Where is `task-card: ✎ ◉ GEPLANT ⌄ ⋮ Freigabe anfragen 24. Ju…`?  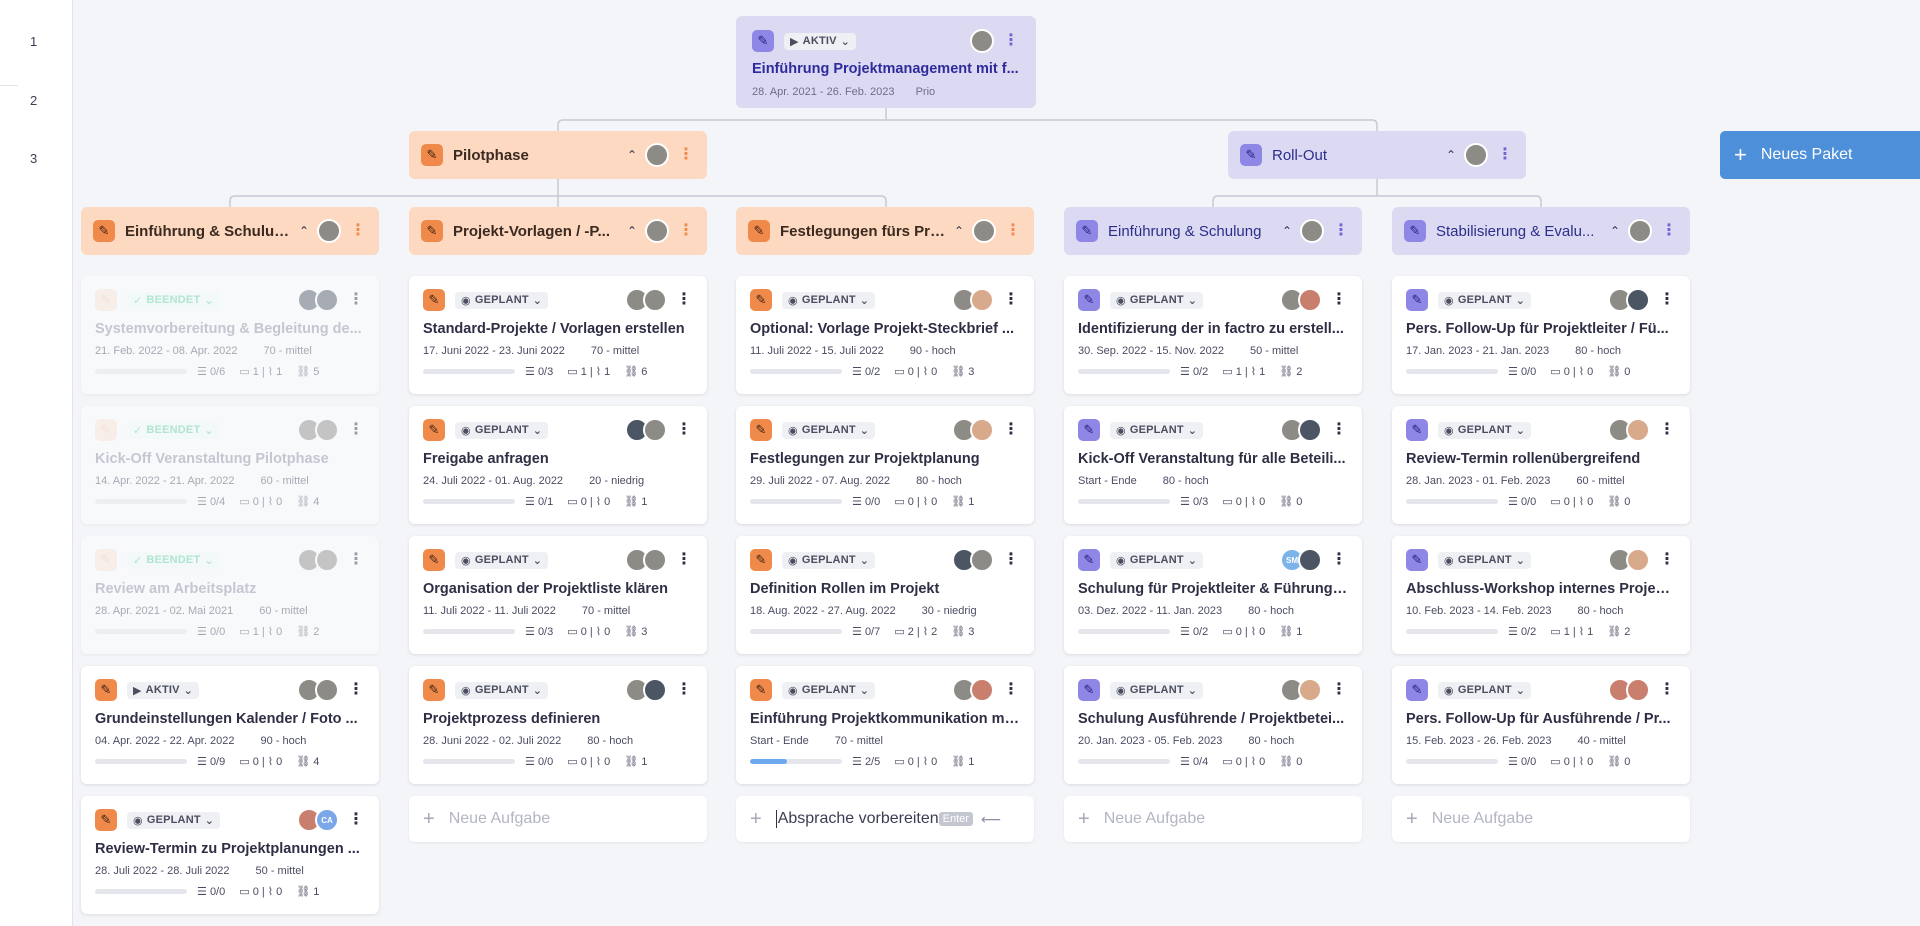
task-card: ✎ ◉ GEPLANT ⌄ ⋮ Freigabe anfragen 24. Ju… is located at coordinates (558, 465).